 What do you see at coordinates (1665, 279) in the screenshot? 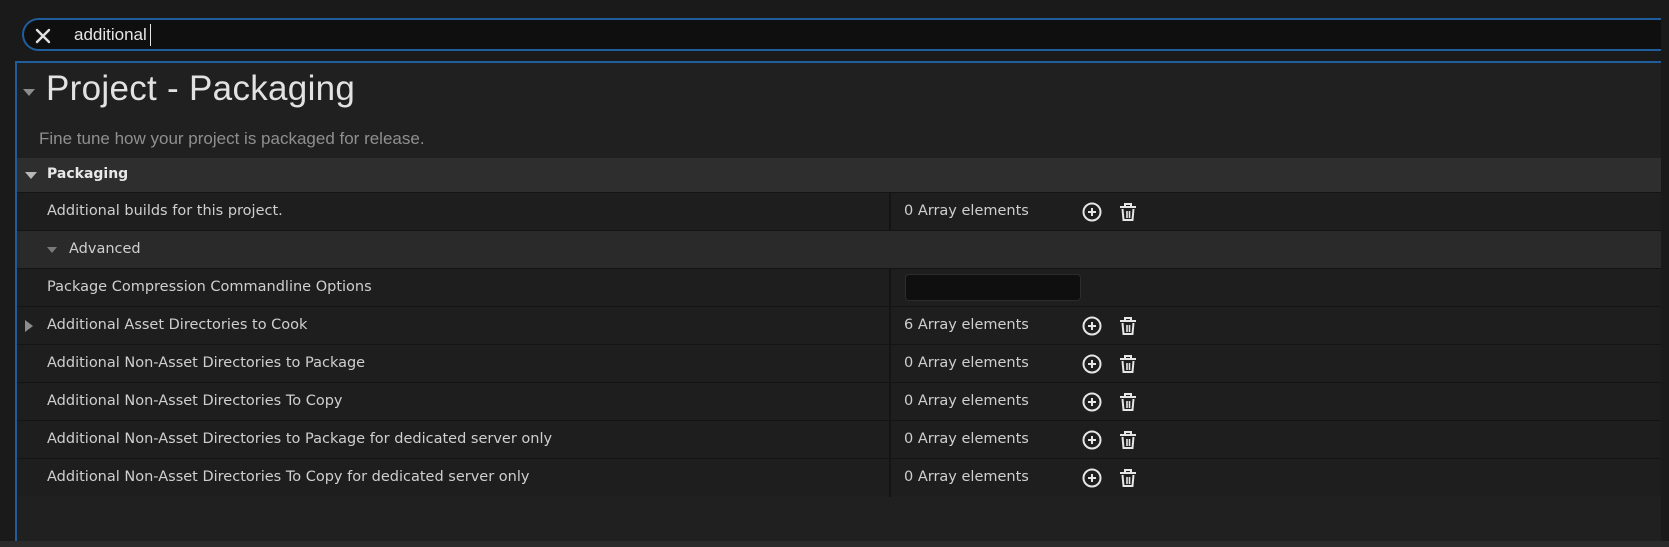
I see `right-edge` at bounding box center [1665, 279].